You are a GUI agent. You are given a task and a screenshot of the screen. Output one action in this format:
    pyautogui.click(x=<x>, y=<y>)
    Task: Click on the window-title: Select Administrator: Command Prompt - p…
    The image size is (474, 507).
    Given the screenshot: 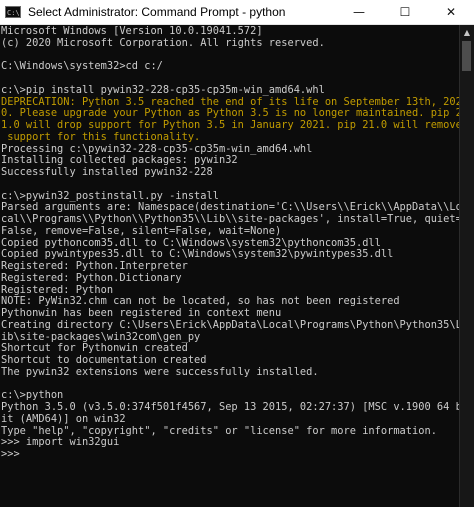 What is the action you would take?
    pyautogui.click(x=157, y=12)
    